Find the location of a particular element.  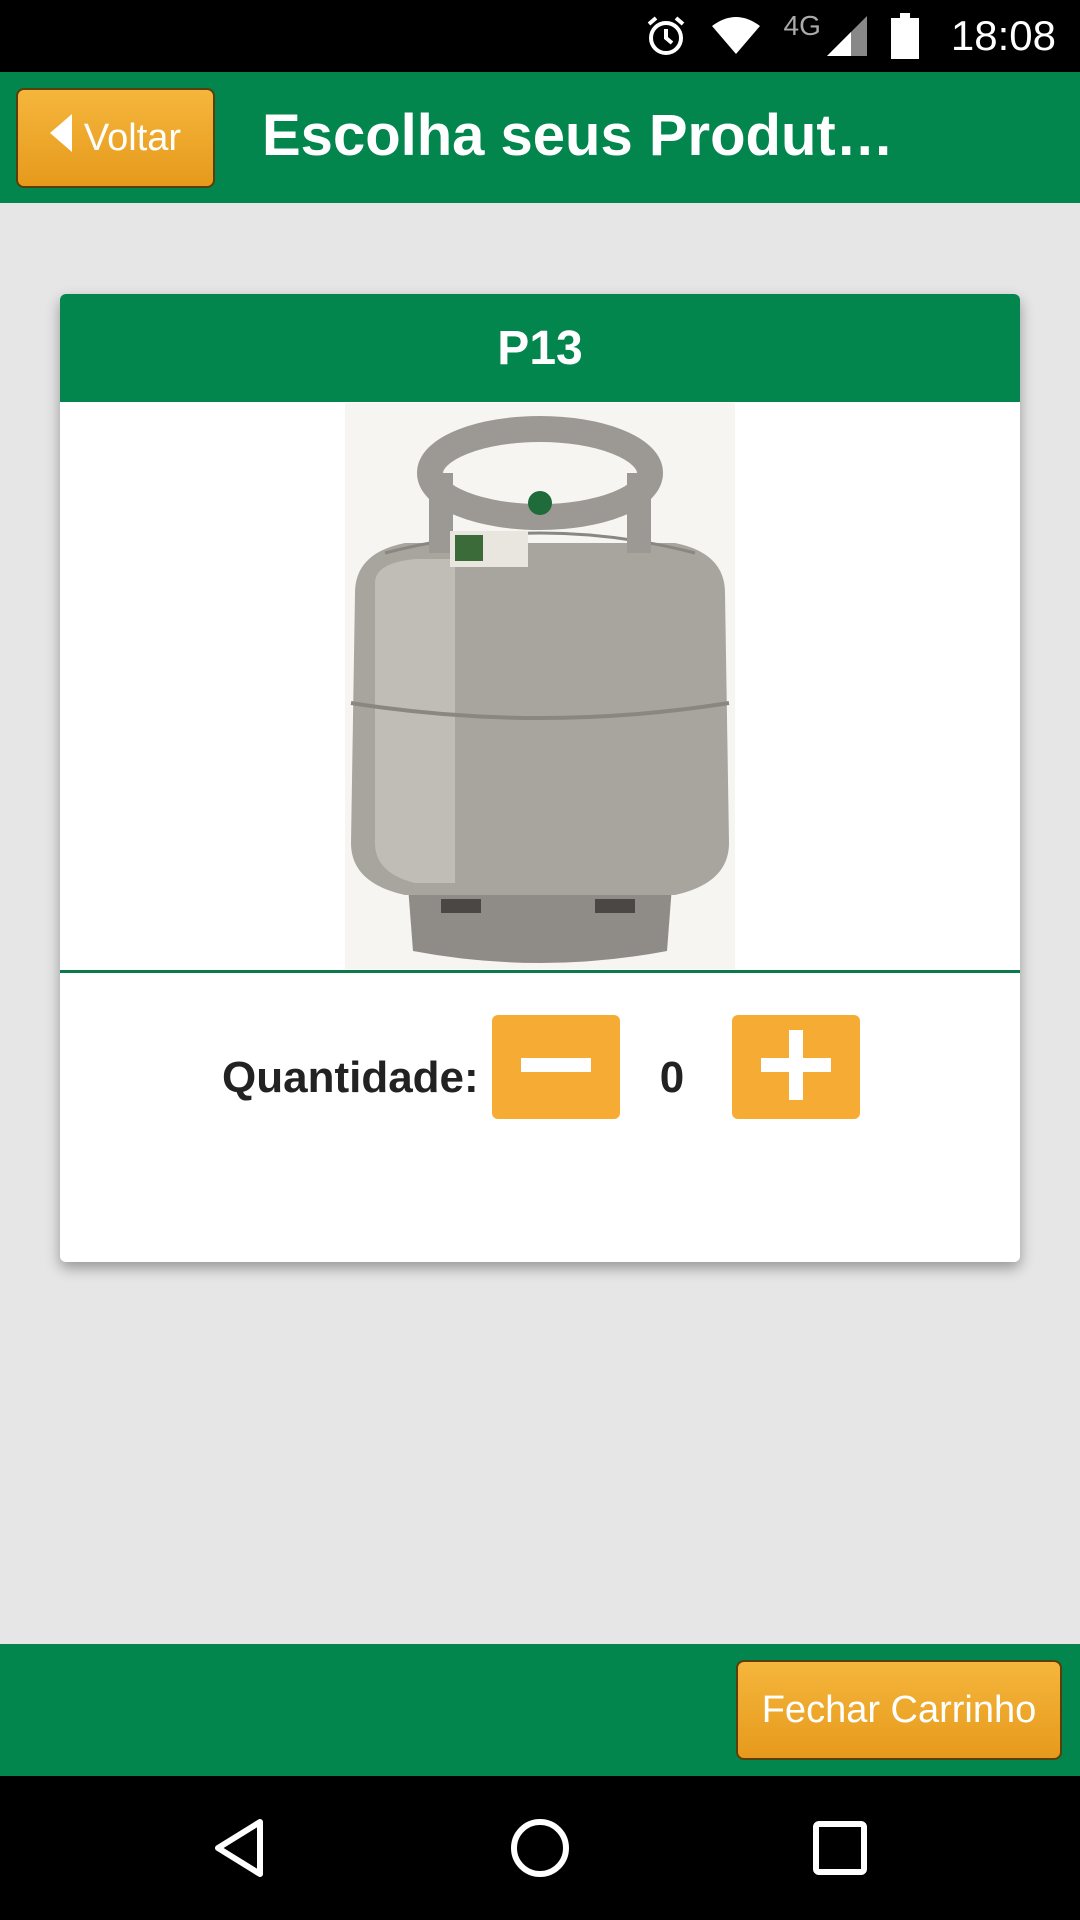

status-bar: 4G 18:08 is located at coordinates (540, 36).